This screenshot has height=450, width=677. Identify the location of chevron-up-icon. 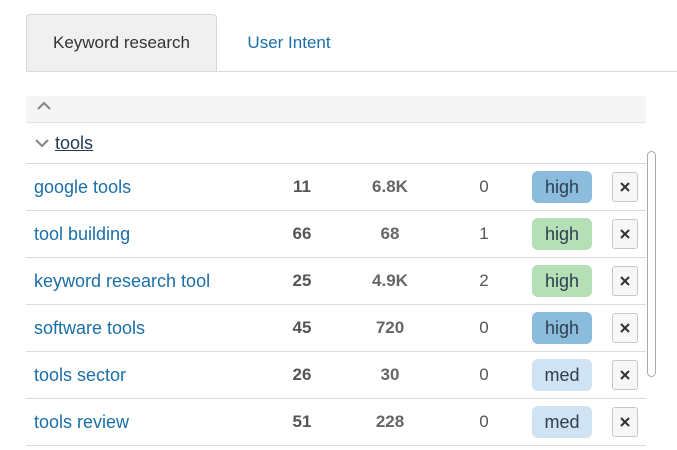
(44, 106).